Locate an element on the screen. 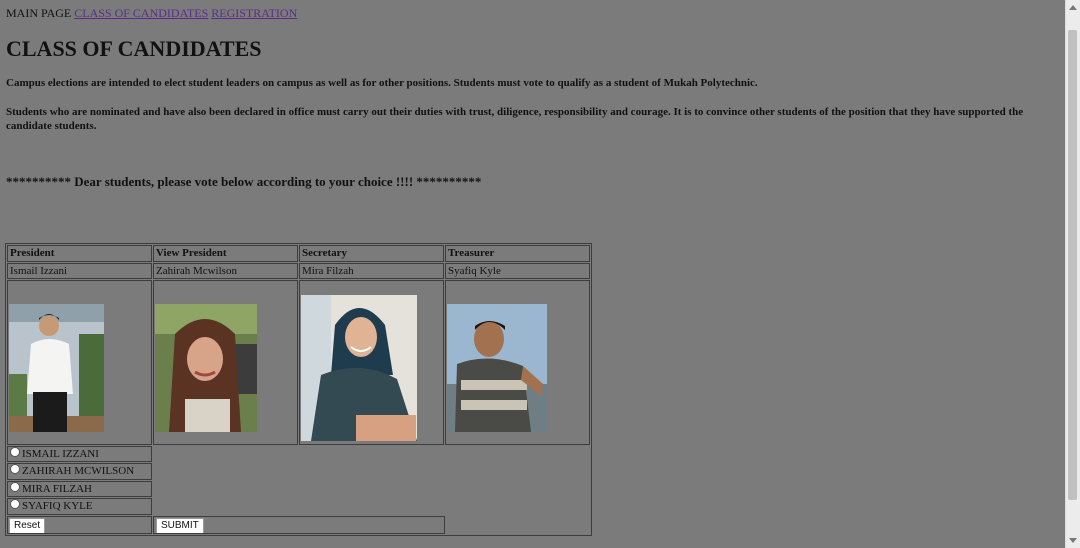 The height and width of the screenshot is (548, 1080). reset-cell: Reset is located at coordinates (79, 525).